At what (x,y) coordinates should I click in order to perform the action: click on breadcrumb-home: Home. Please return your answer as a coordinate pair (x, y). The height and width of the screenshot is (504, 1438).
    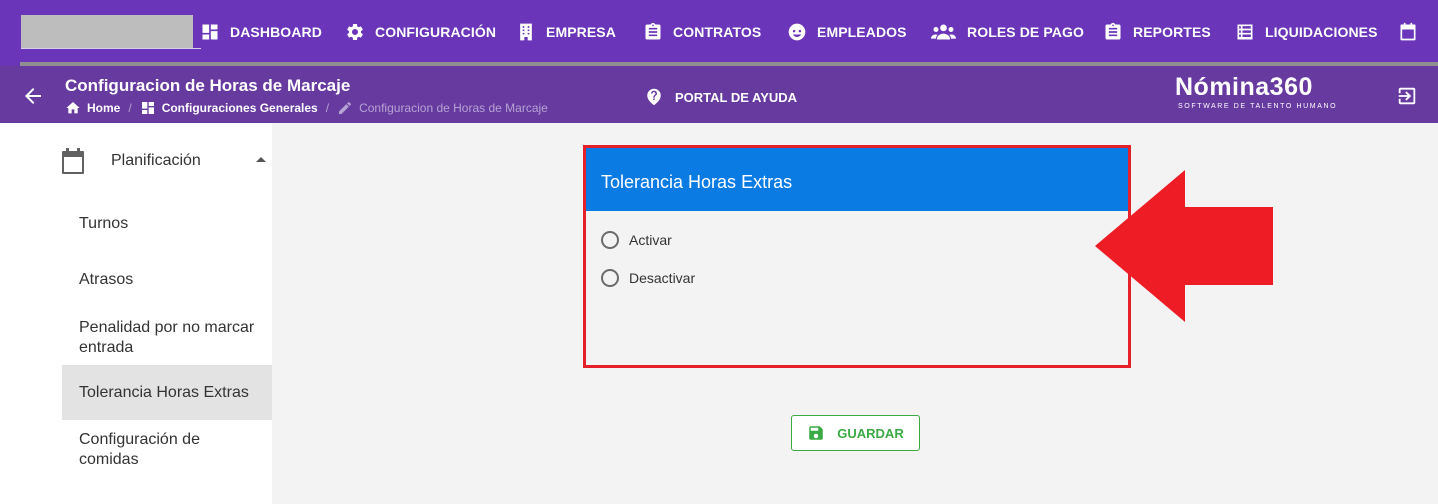
    Looking at the image, I should click on (92, 108).